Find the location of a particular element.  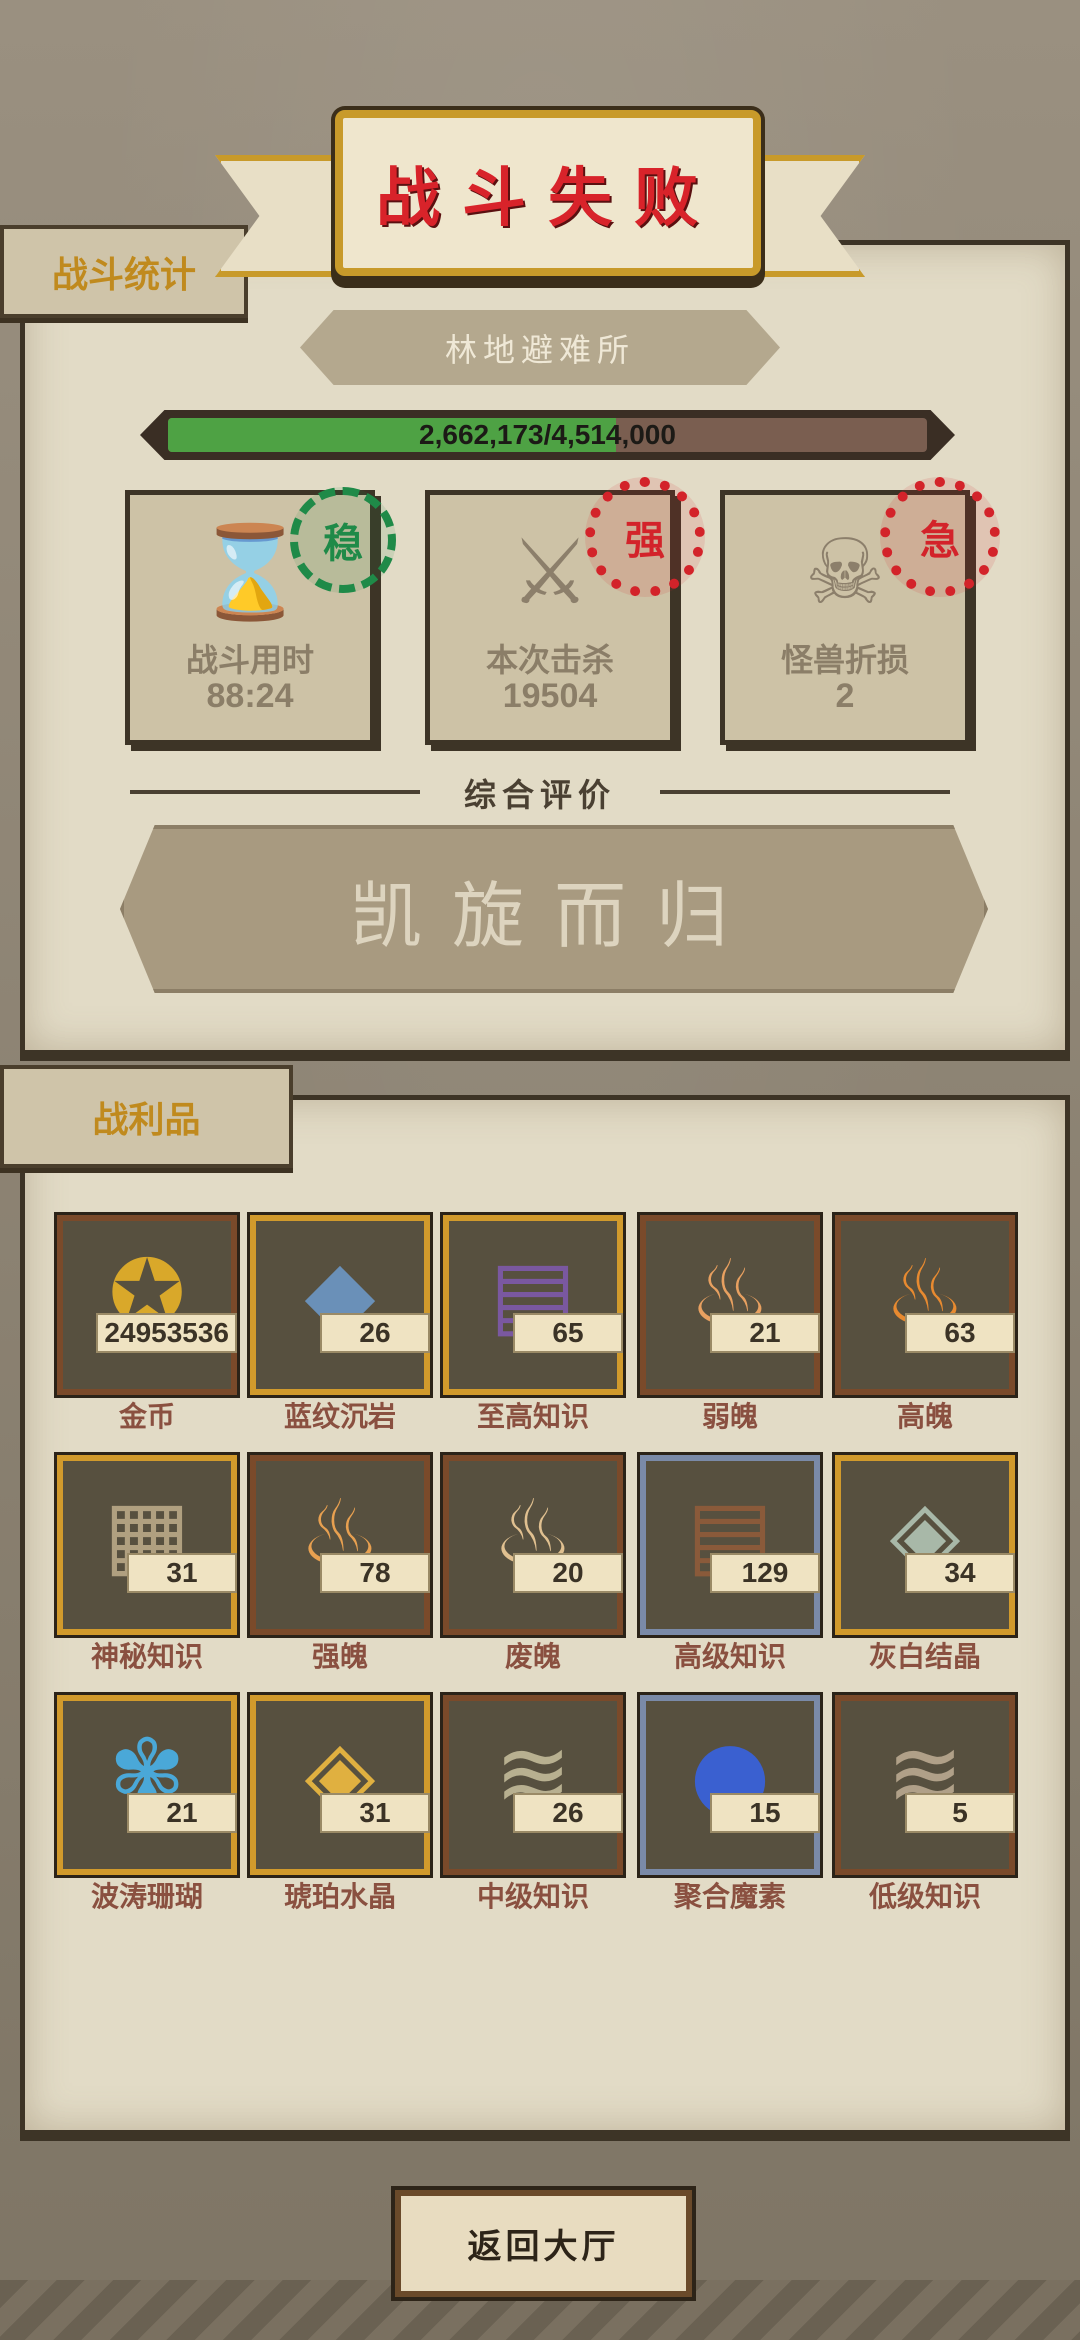

loot-frame: ✪ 24953536 is located at coordinates (147, 1305).